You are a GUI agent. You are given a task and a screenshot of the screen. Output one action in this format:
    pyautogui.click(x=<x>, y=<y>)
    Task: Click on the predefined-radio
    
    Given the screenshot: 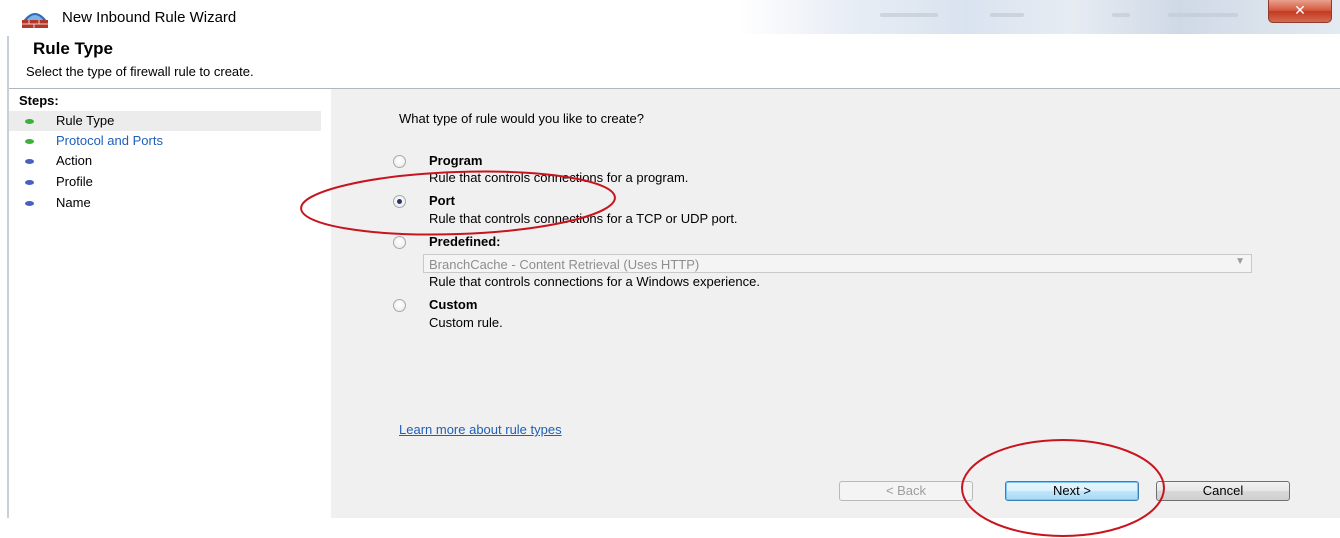 What is the action you would take?
    pyautogui.click(x=399, y=242)
    